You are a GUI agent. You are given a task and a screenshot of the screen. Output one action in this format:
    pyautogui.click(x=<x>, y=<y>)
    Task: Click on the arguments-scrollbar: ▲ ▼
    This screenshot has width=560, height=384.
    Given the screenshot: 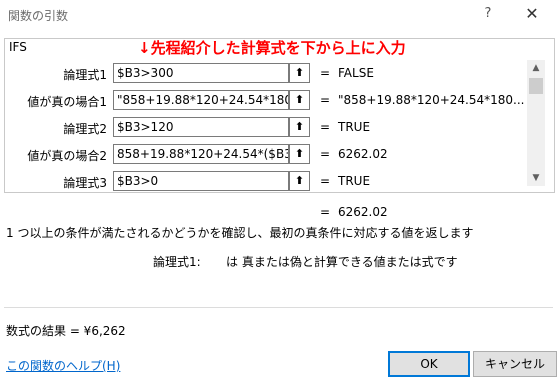 What is the action you would take?
    pyautogui.click(x=536, y=123)
    